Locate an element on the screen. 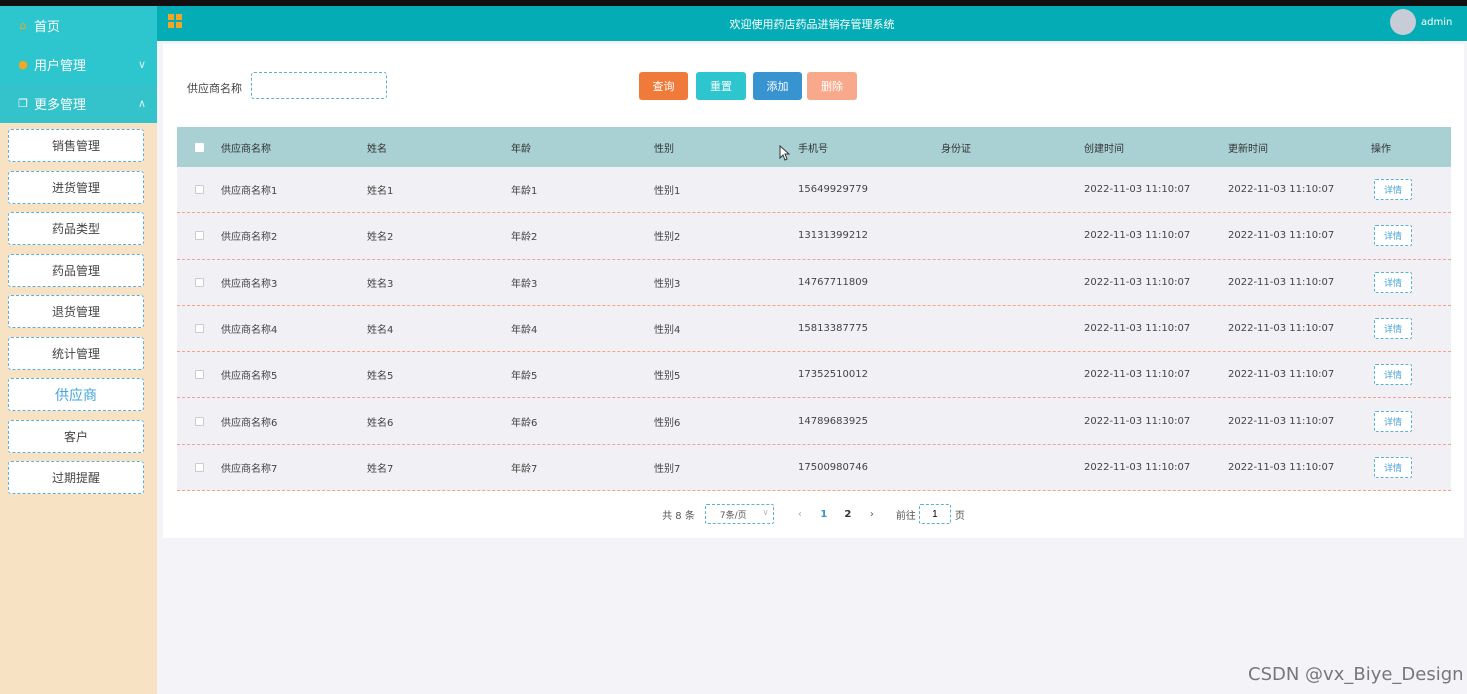  supplier-name-label: 供应商名称 is located at coordinates (214, 88).